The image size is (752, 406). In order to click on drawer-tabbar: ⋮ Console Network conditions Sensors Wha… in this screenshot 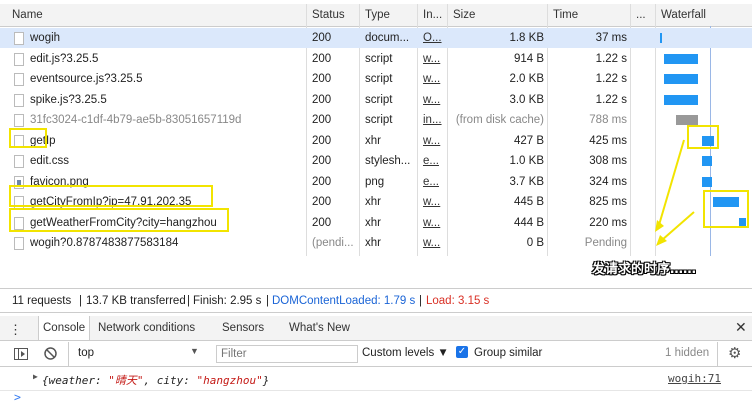, I will do `click(376, 328)`.